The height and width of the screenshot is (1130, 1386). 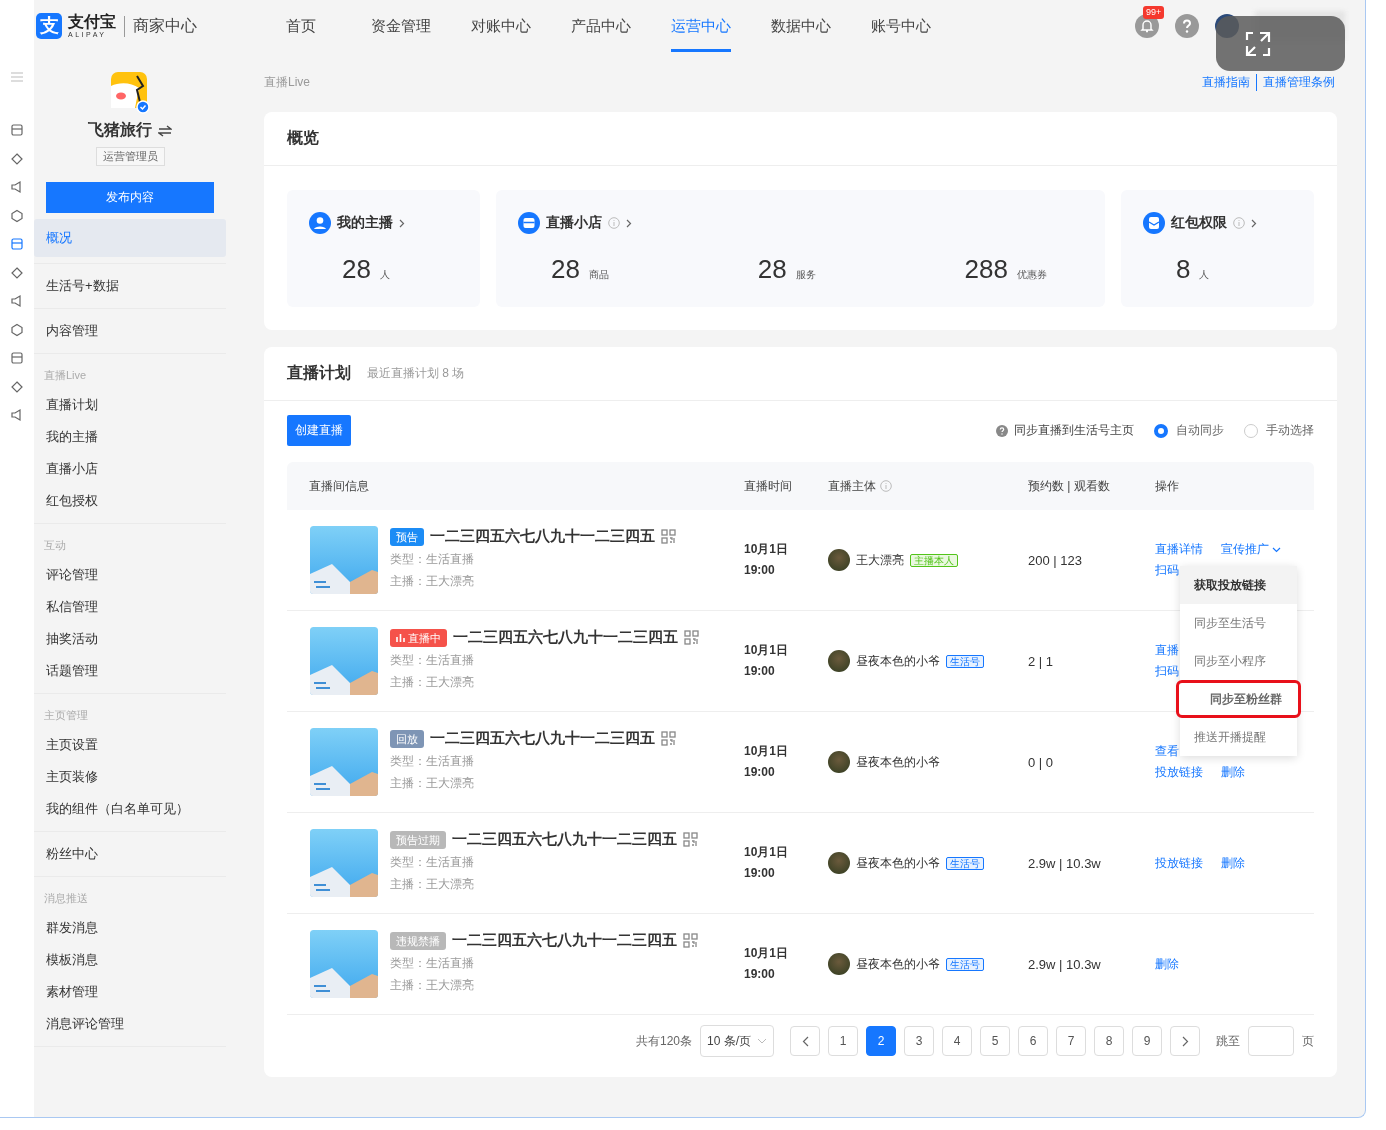 What do you see at coordinates (432, 783) in the screenshot?
I see `live-host: 主播：王大漂亮` at bounding box center [432, 783].